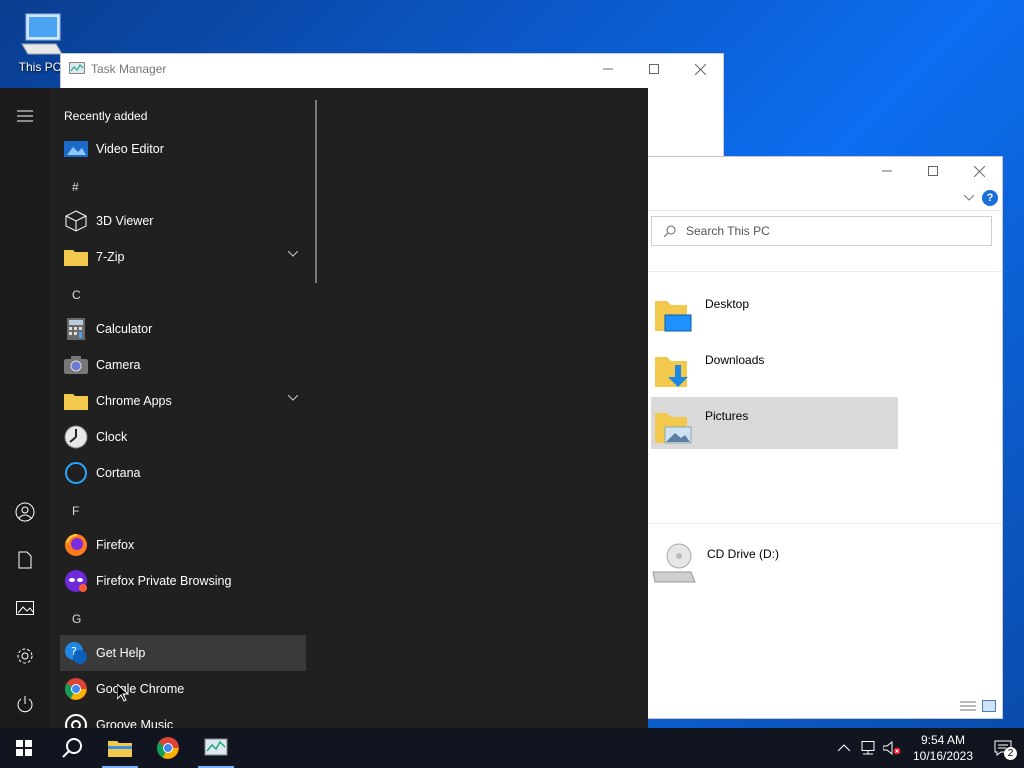  I want to click on explorer-maximize-button, so click(933, 171).